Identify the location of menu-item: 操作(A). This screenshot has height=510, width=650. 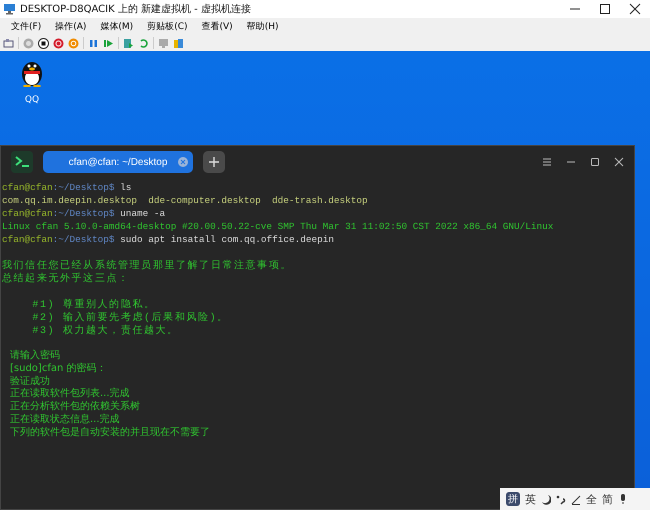
(71, 26).